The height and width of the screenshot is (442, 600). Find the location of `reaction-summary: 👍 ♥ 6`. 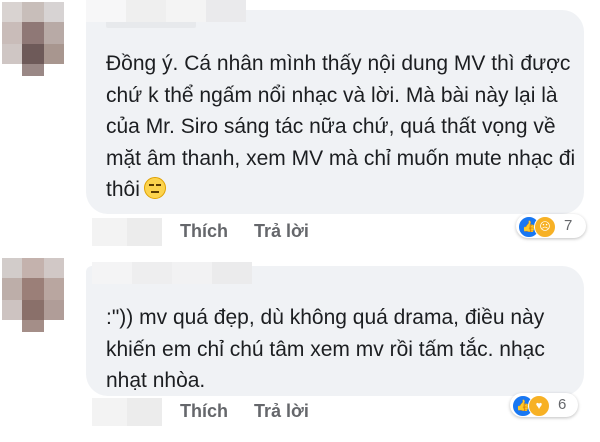

reaction-summary: 👍 ♥ 6 is located at coordinates (544, 405).